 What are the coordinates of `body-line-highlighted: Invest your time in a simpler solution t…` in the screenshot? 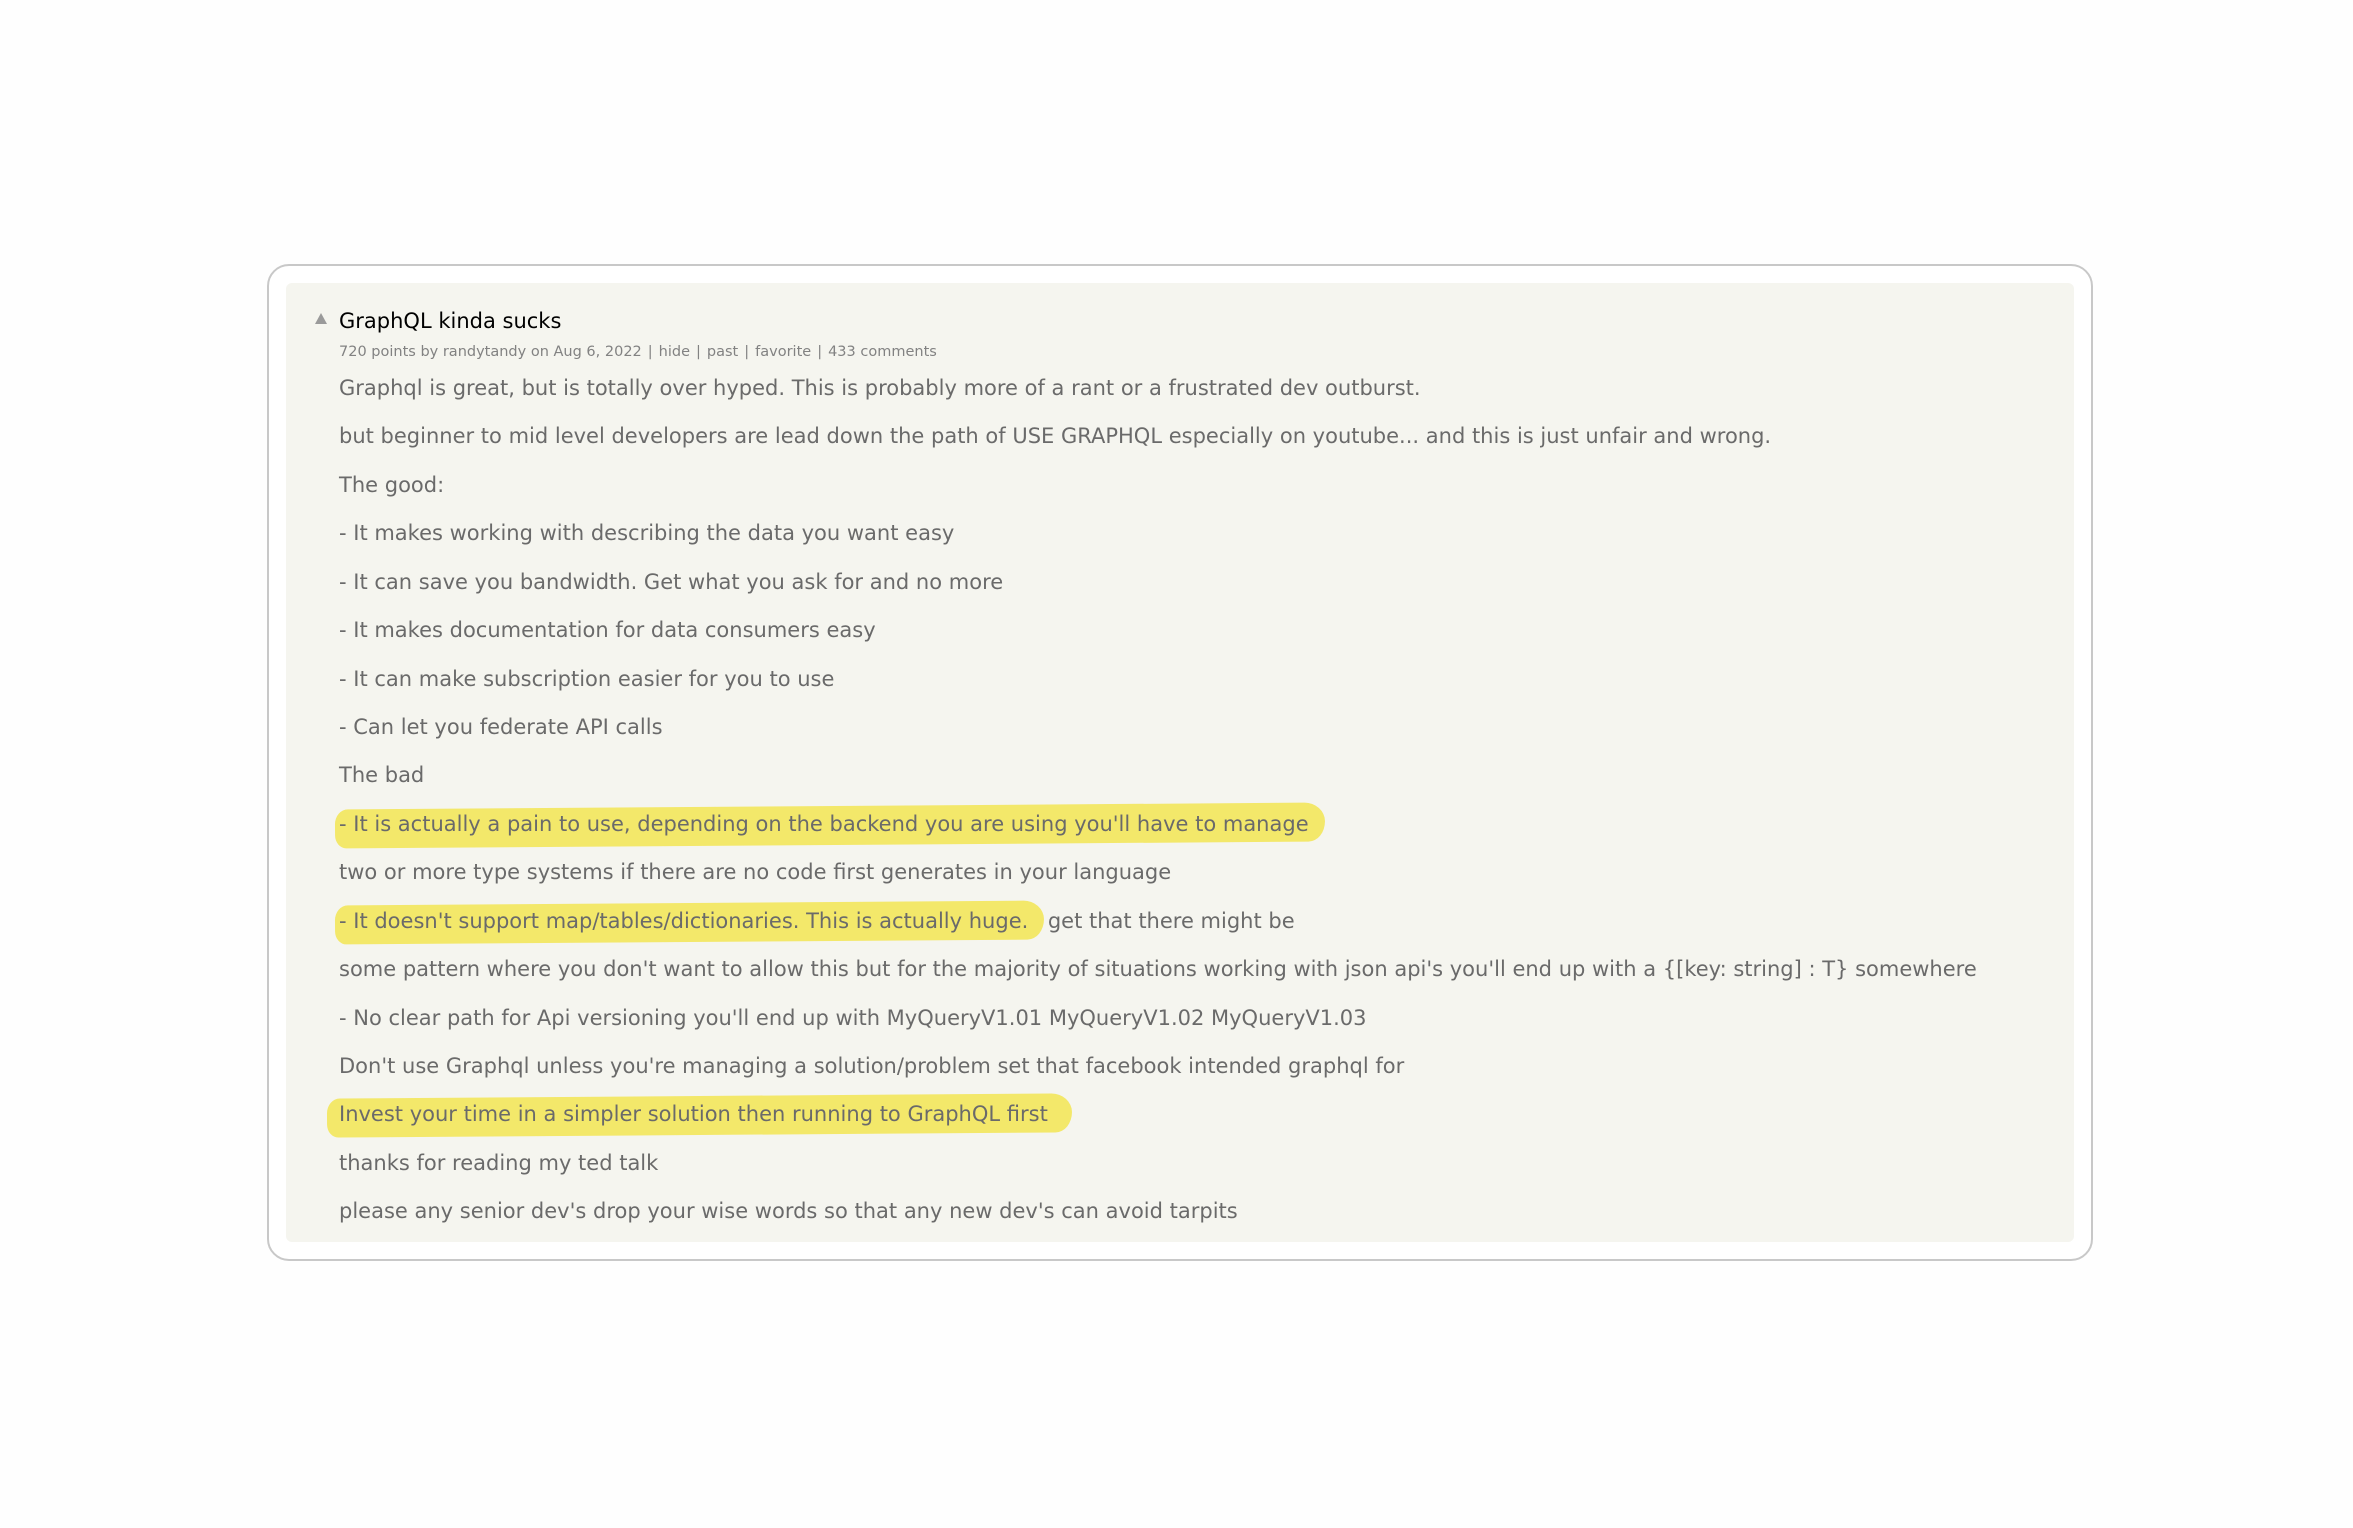 It's located at (693, 1114).